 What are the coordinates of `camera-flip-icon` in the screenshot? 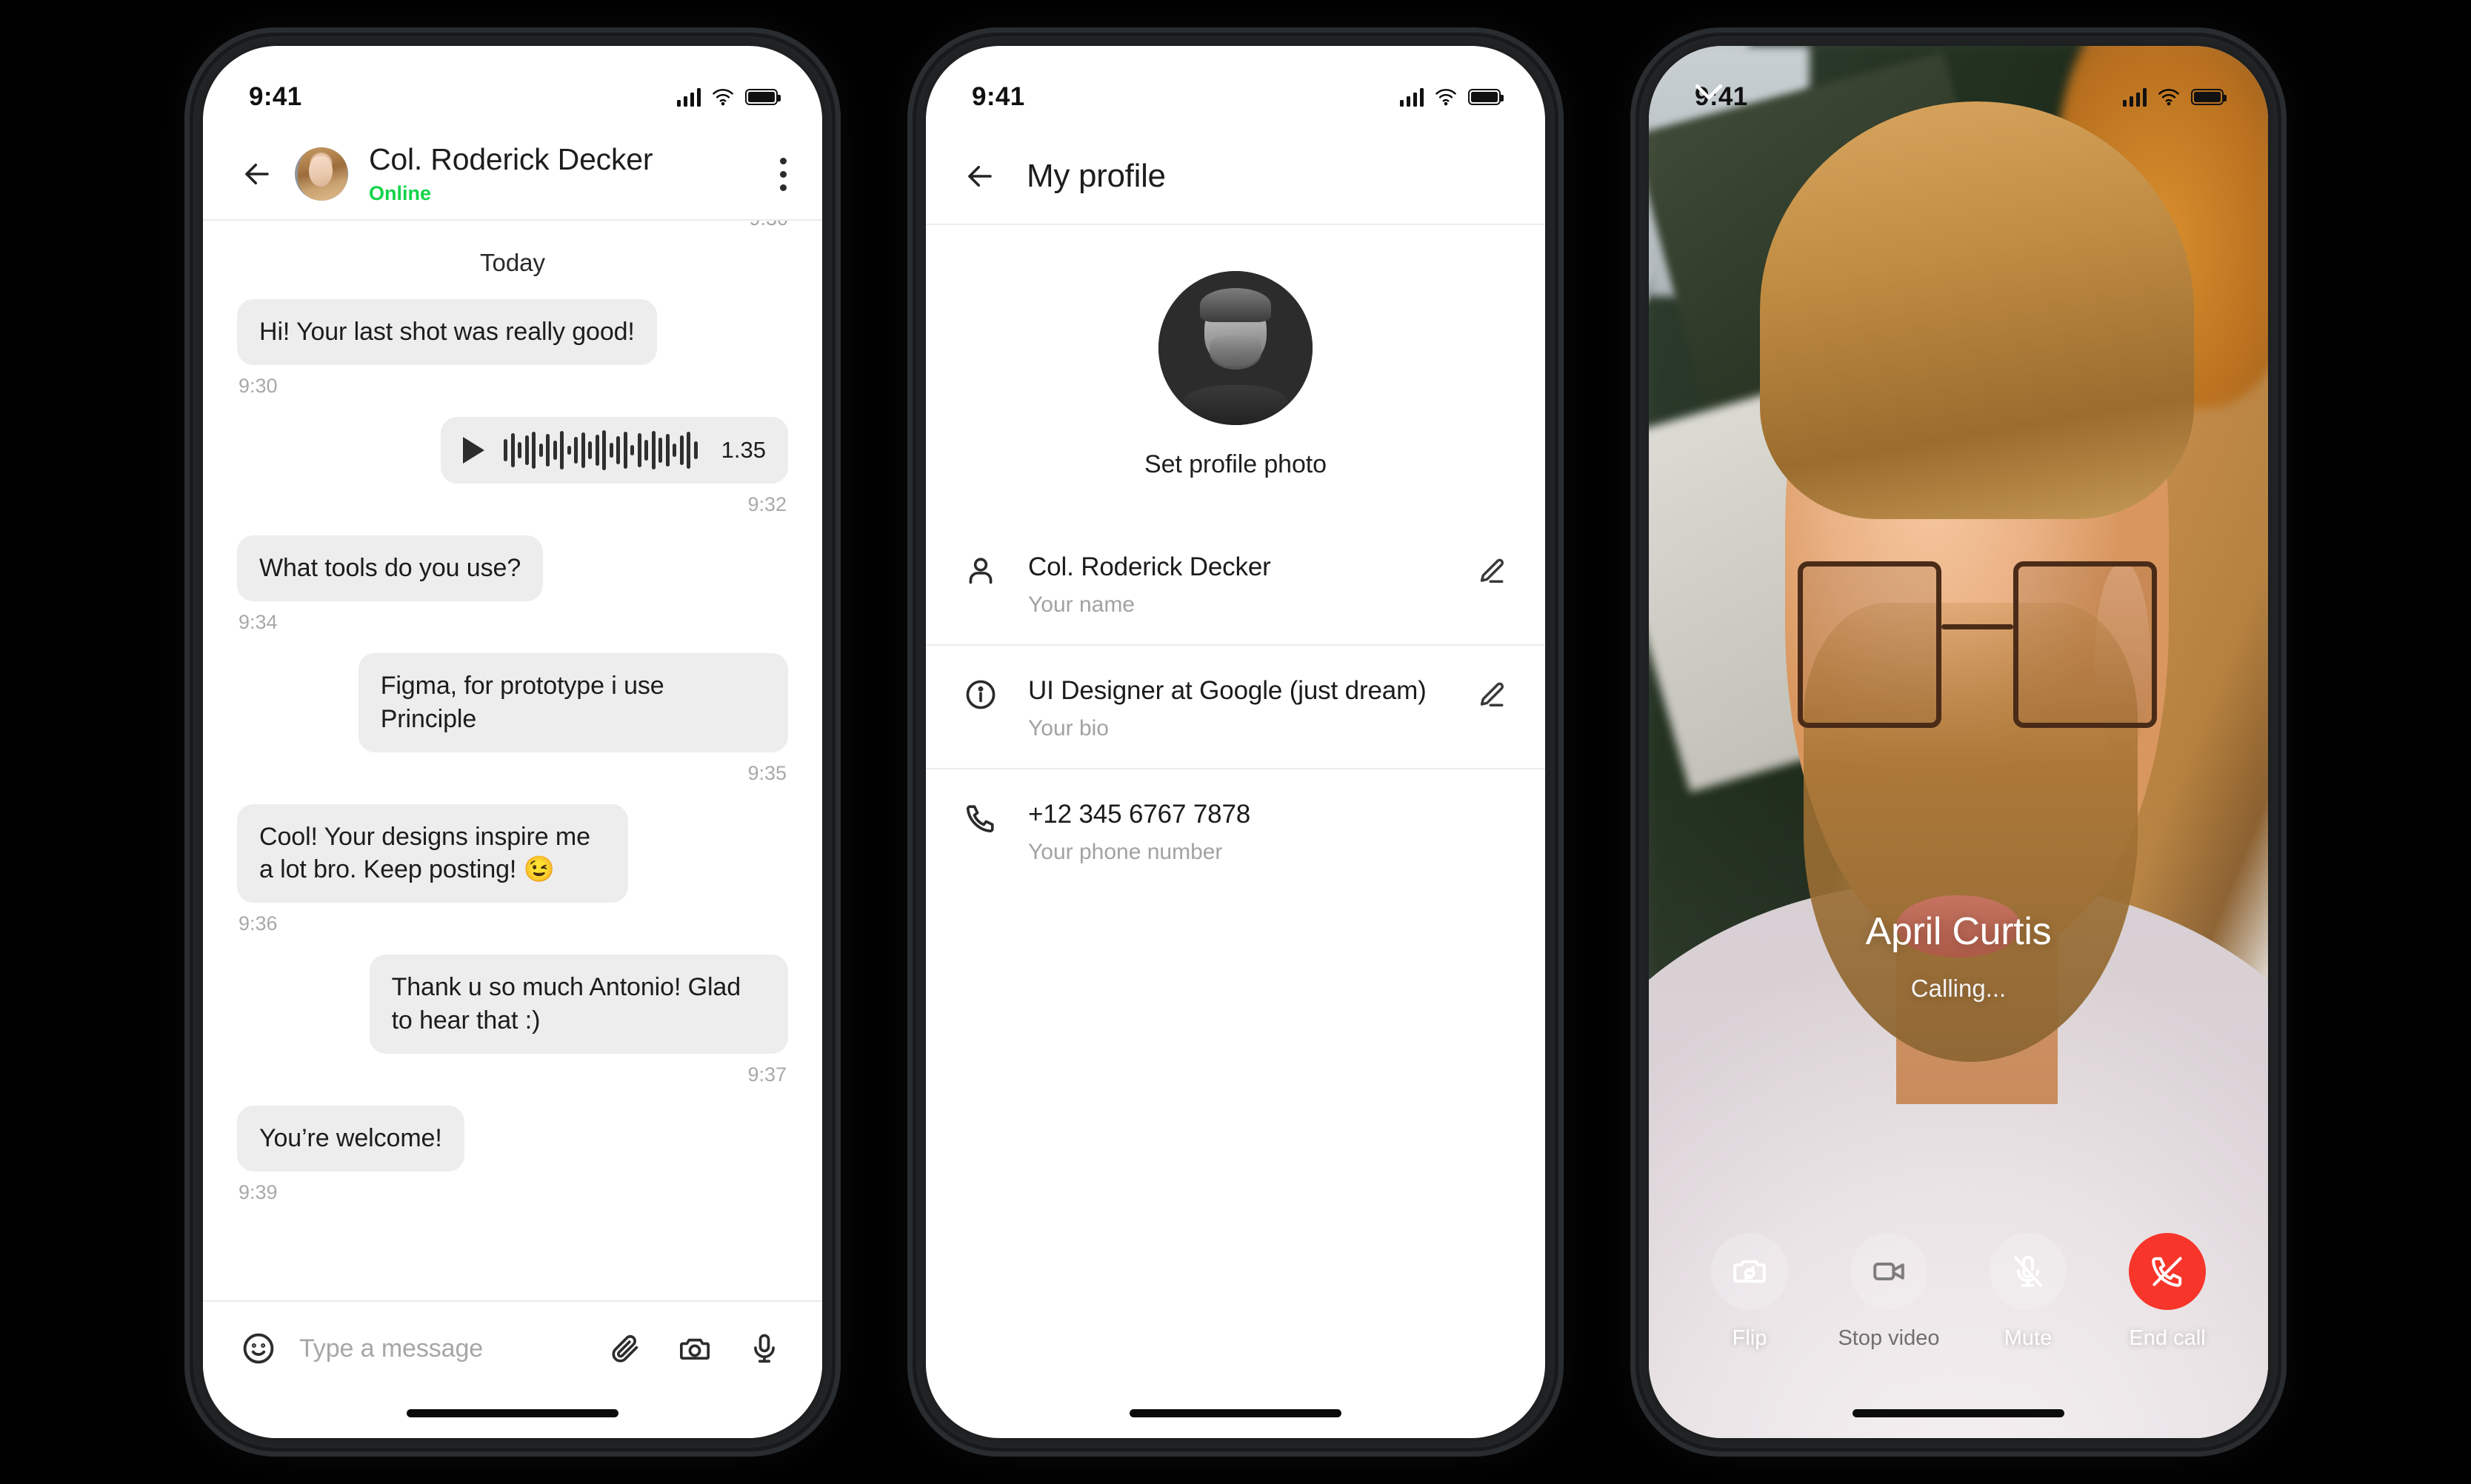 It's located at (1750, 1271).